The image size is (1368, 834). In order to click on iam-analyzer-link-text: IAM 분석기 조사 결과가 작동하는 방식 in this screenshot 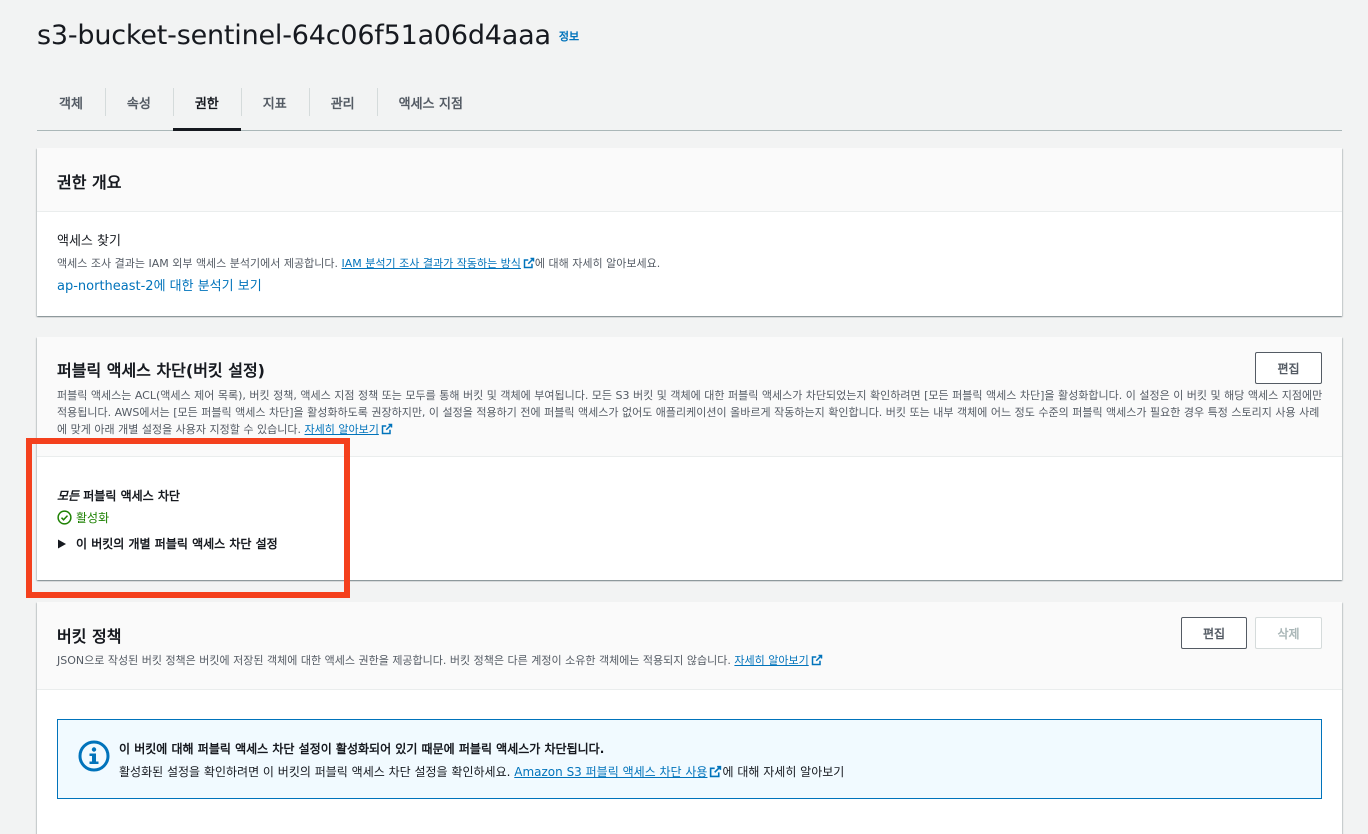, I will do `click(431, 263)`.